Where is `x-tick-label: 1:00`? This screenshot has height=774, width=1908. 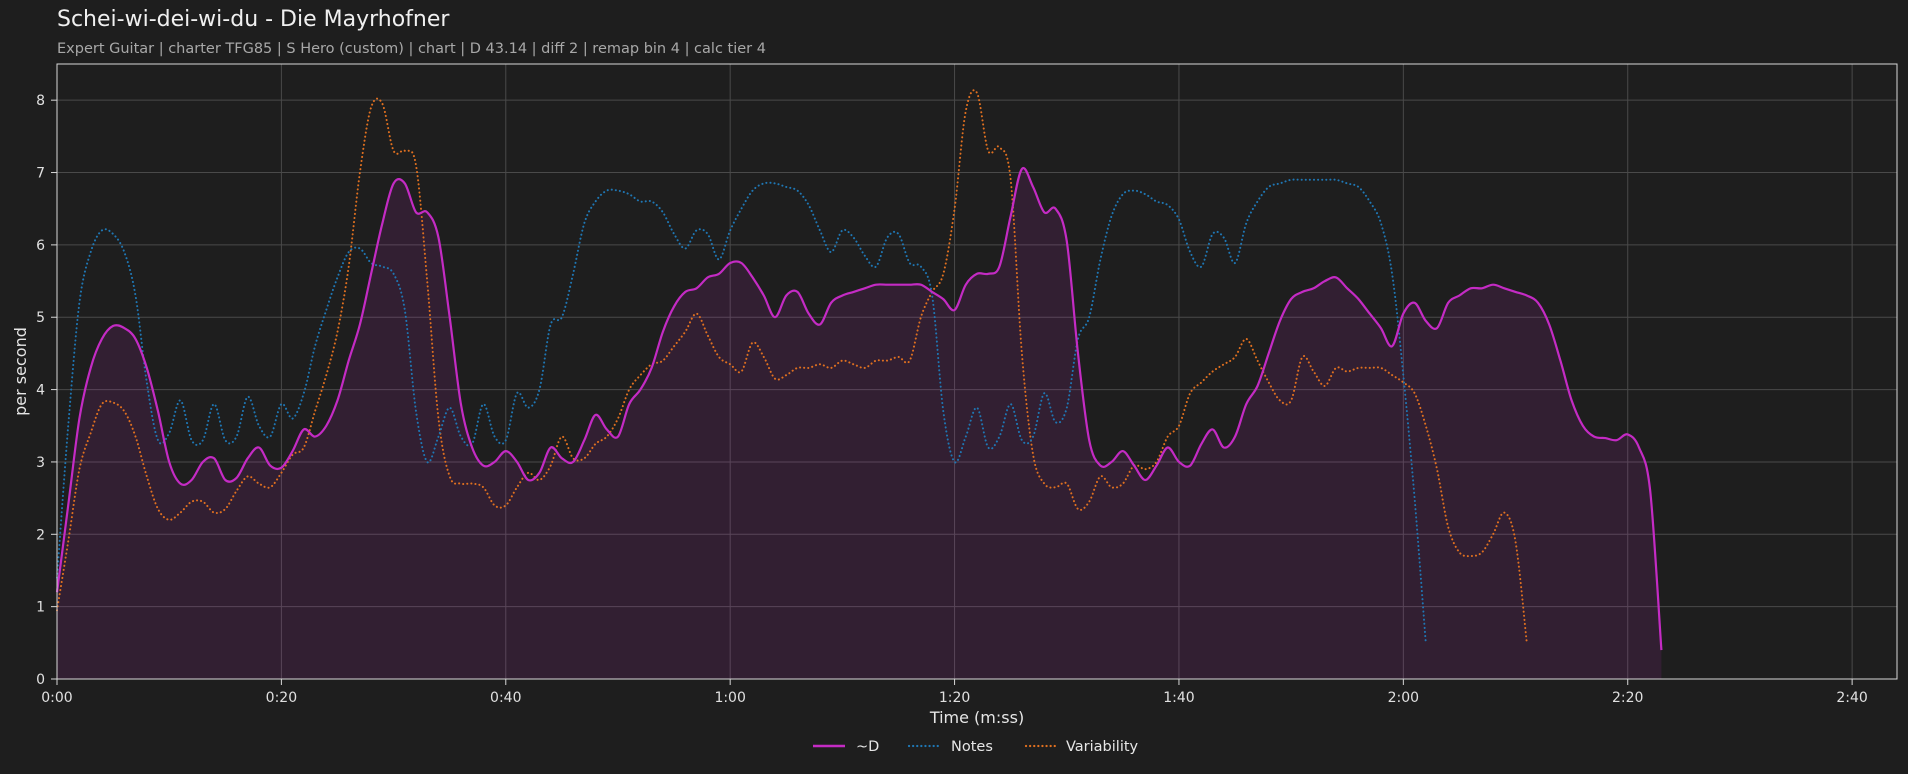 x-tick-label: 1:00 is located at coordinates (729, 698).